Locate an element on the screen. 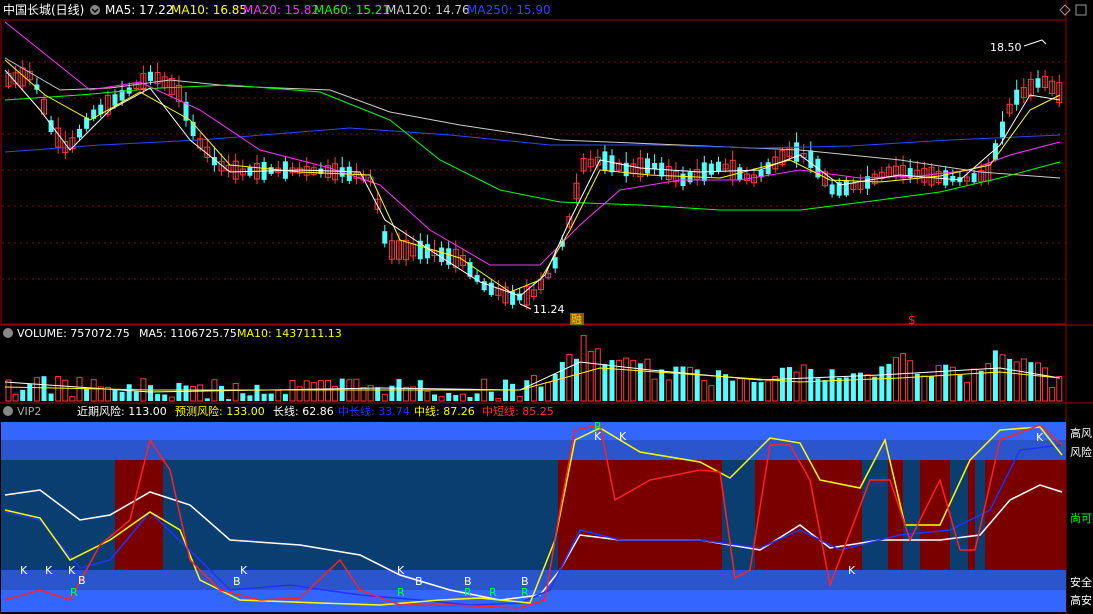 This screenshot has width=1093, height=614. ma-legend-2: MA20: 15.82 is located at coordinates (281, 10).